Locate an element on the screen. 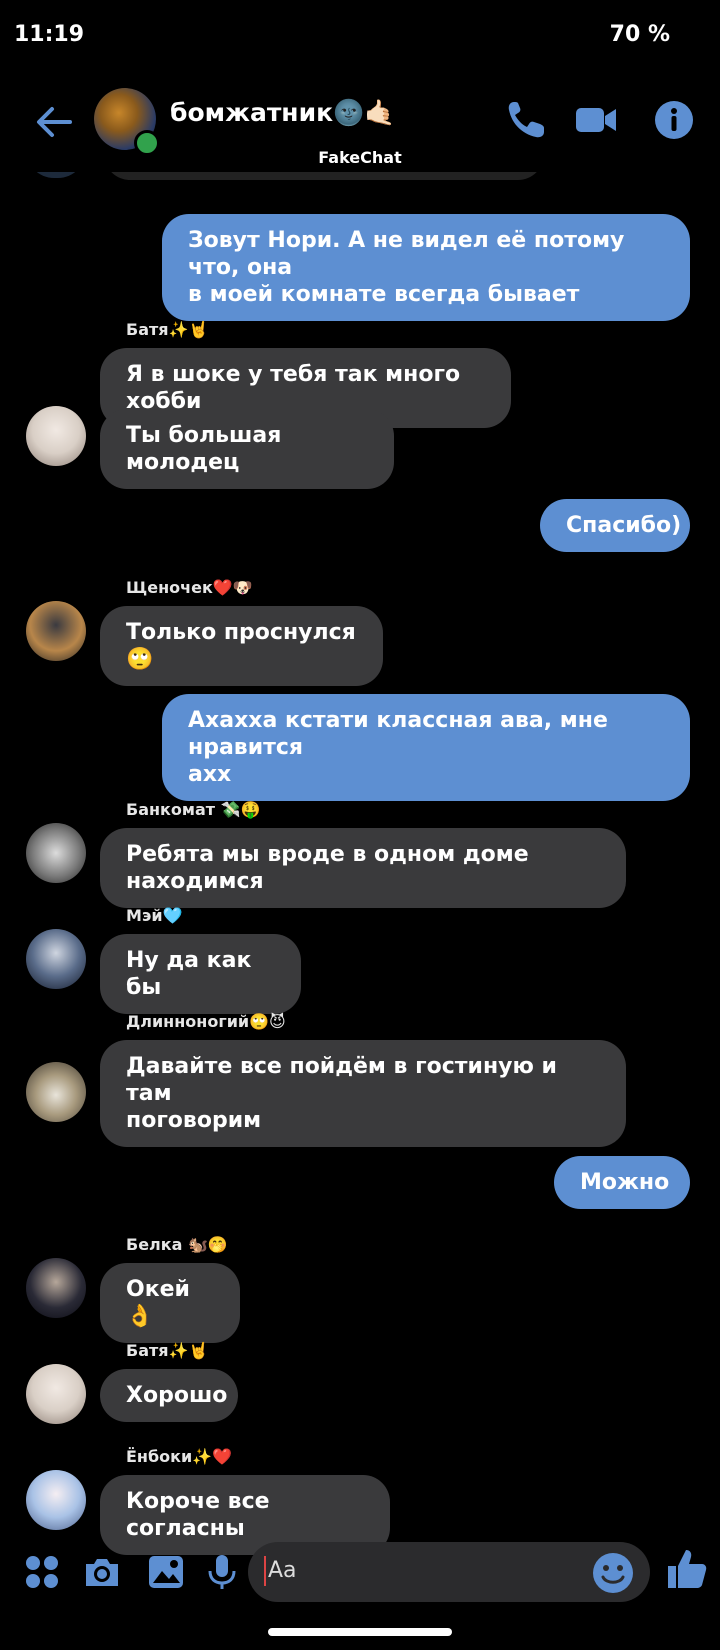  phone-icon is located at coordinates (526, 120).